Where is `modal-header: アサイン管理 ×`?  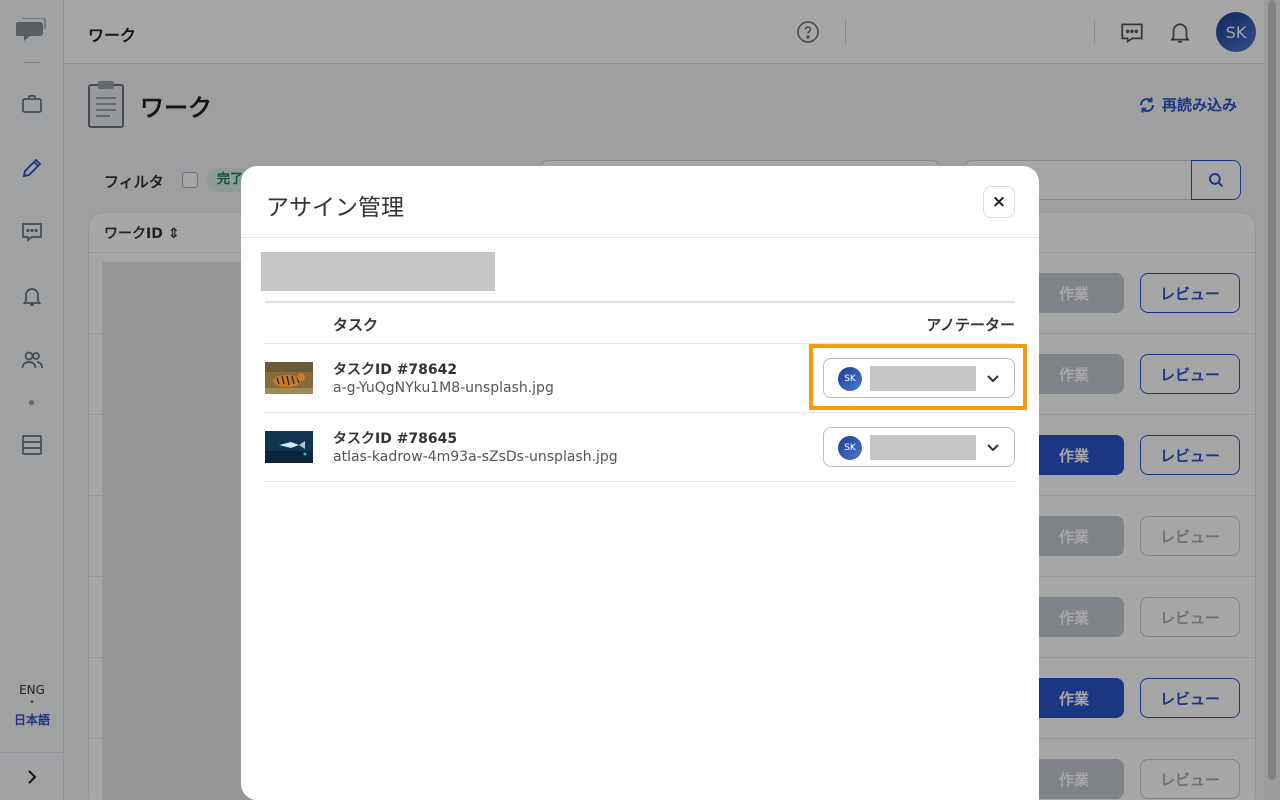 modal-header: アサイン管理 × is located at coordinates (640, 202).